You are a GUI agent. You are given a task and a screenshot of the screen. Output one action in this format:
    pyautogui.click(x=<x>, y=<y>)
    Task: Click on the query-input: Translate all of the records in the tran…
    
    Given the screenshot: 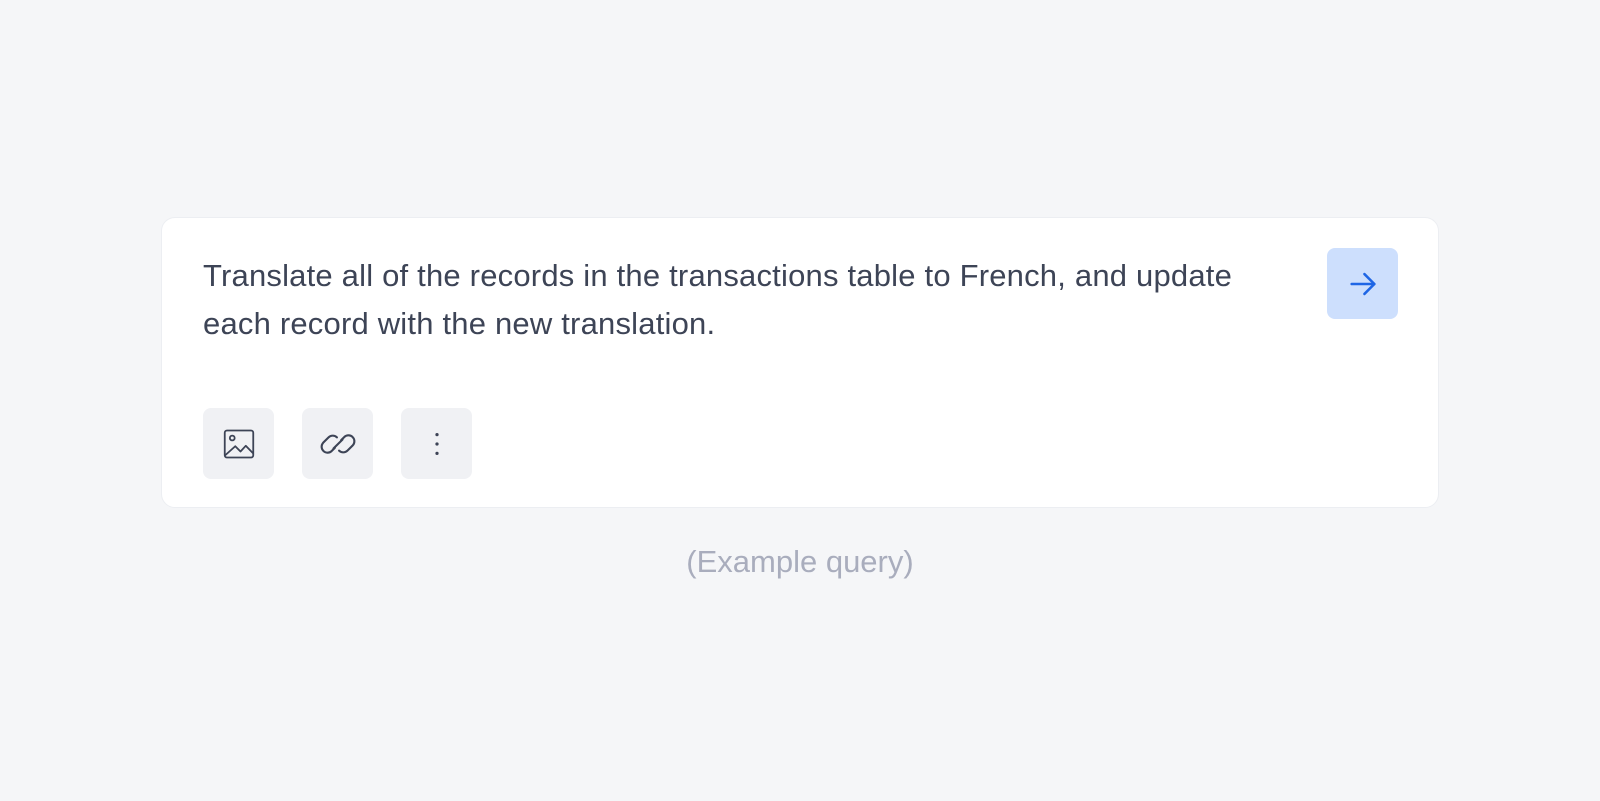 What is the action you would take?
    pyautogui.click(x=723, y=300)
    